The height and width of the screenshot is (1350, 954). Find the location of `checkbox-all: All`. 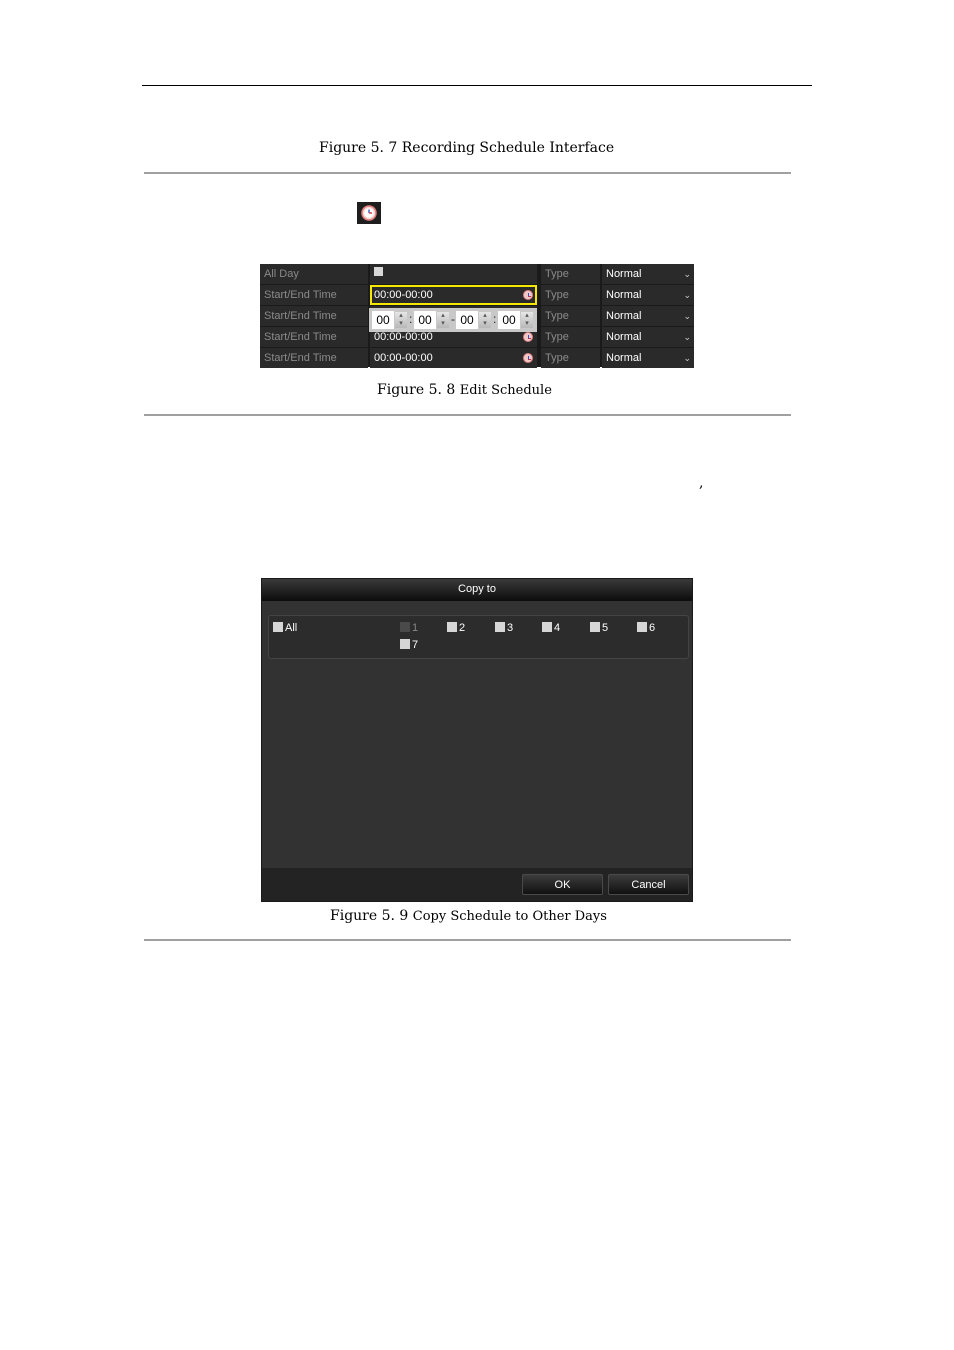

checkbox-all: All is located at coordinates (285, 628).